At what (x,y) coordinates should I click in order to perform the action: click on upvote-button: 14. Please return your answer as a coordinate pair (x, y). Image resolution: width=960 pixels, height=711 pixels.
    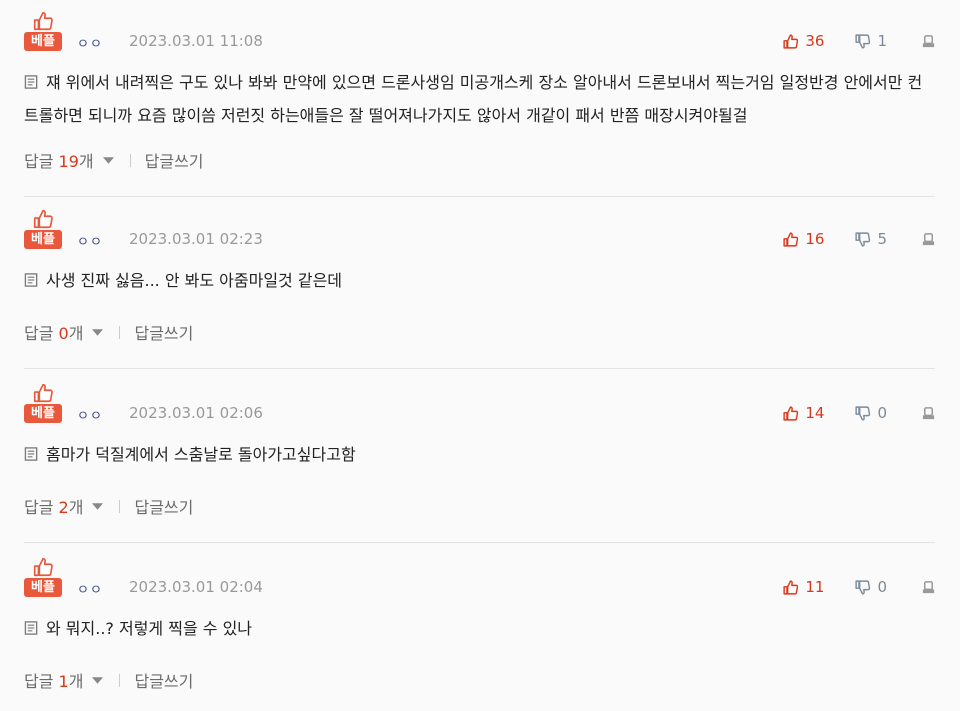
    Looking at the image, I should click on (803, 413).